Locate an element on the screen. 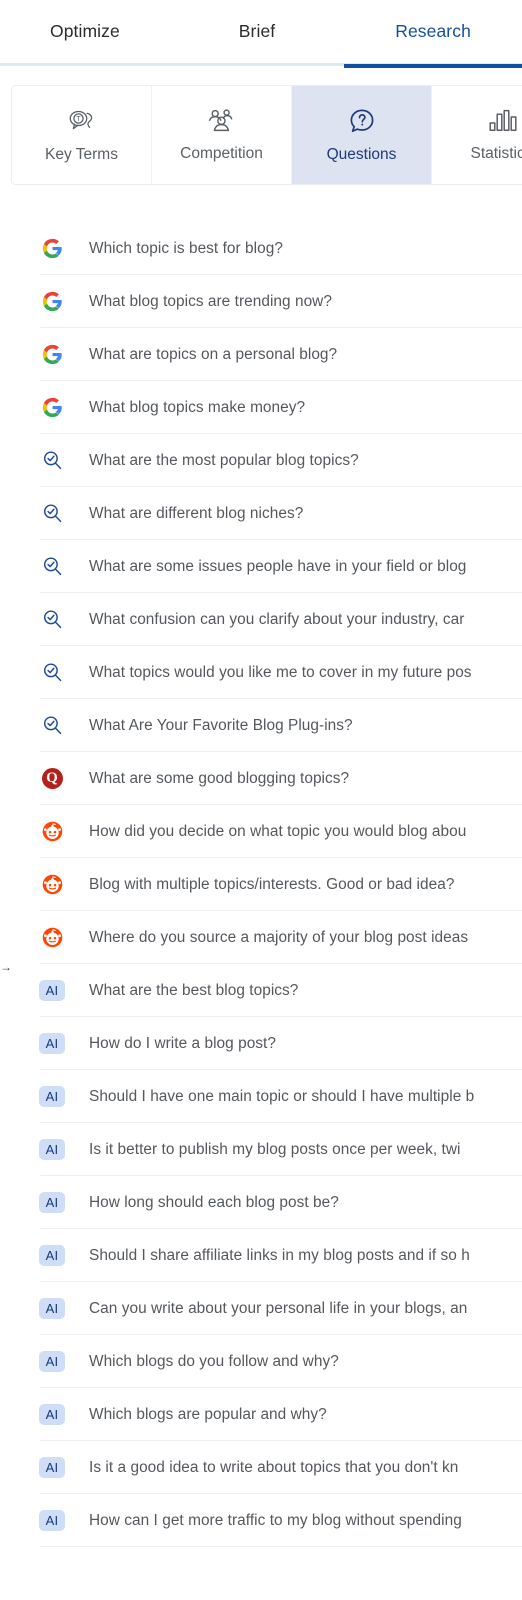  question-bubble-icon is located at coordinates (362, 121).